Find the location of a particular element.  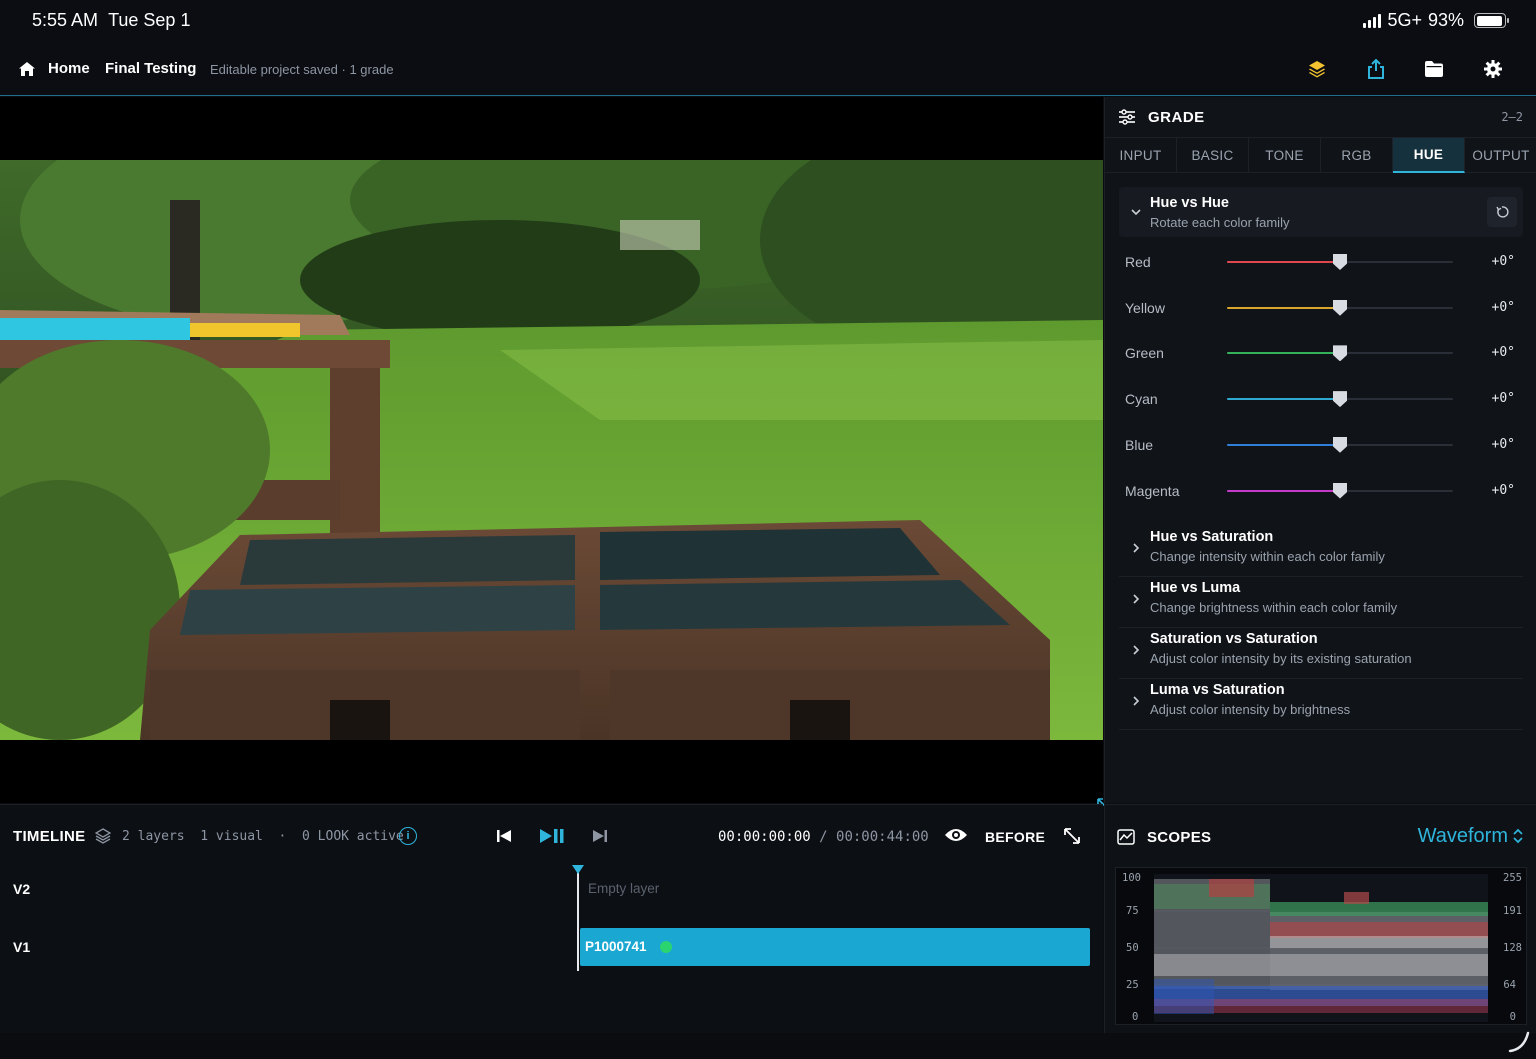

tab-hue: HUE is located at coordinates (1429, 155).